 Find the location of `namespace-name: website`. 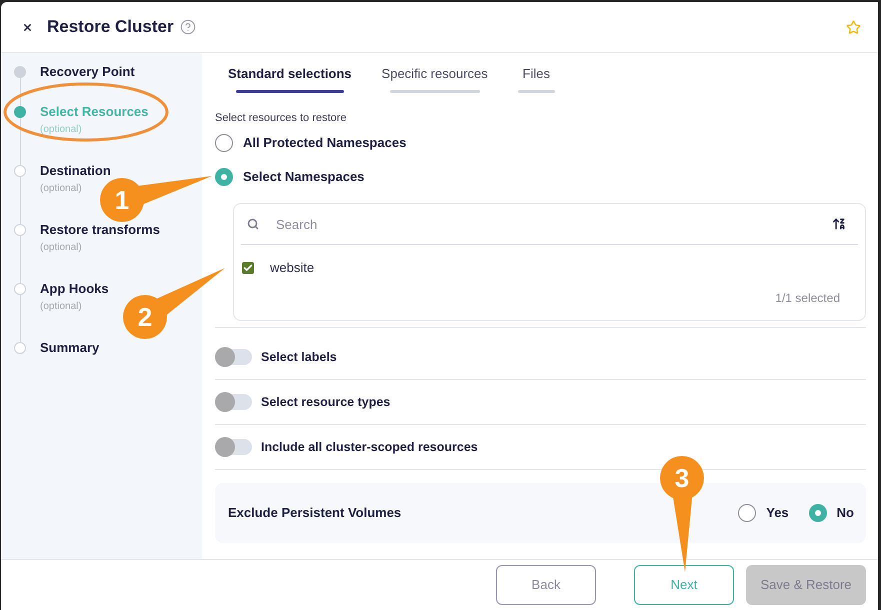

namespace-name: website is located at coordinates (292, 267).